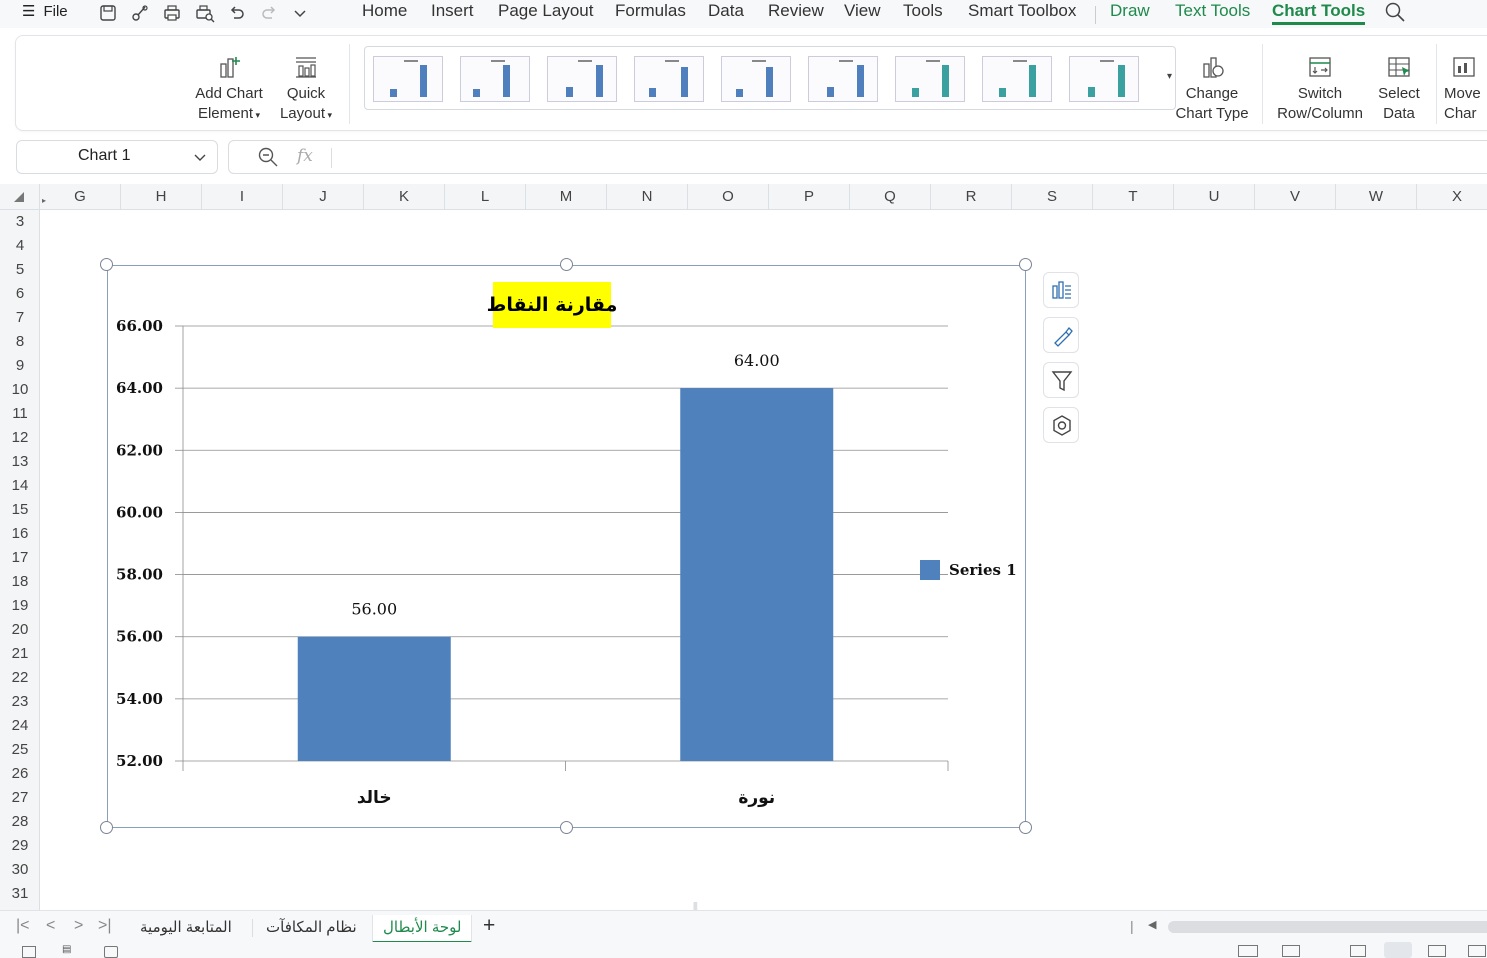 The image size is (1487, 958). What do you see at coordinates (1327, 927) in the screenshot?
I see `horizontal-scrollbar` at bounding box center [1327, 927].